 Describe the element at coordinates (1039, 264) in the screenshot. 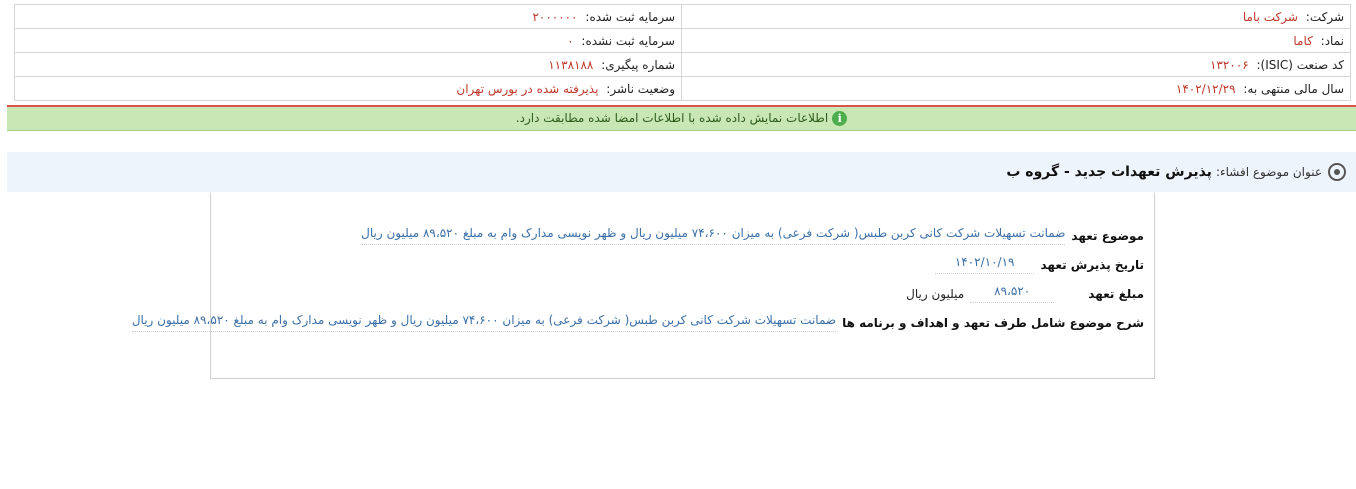

I see `date-row: تاریخ پذیرش تعهد ۱۴۰۲/۱۰/۱۹` at that location.